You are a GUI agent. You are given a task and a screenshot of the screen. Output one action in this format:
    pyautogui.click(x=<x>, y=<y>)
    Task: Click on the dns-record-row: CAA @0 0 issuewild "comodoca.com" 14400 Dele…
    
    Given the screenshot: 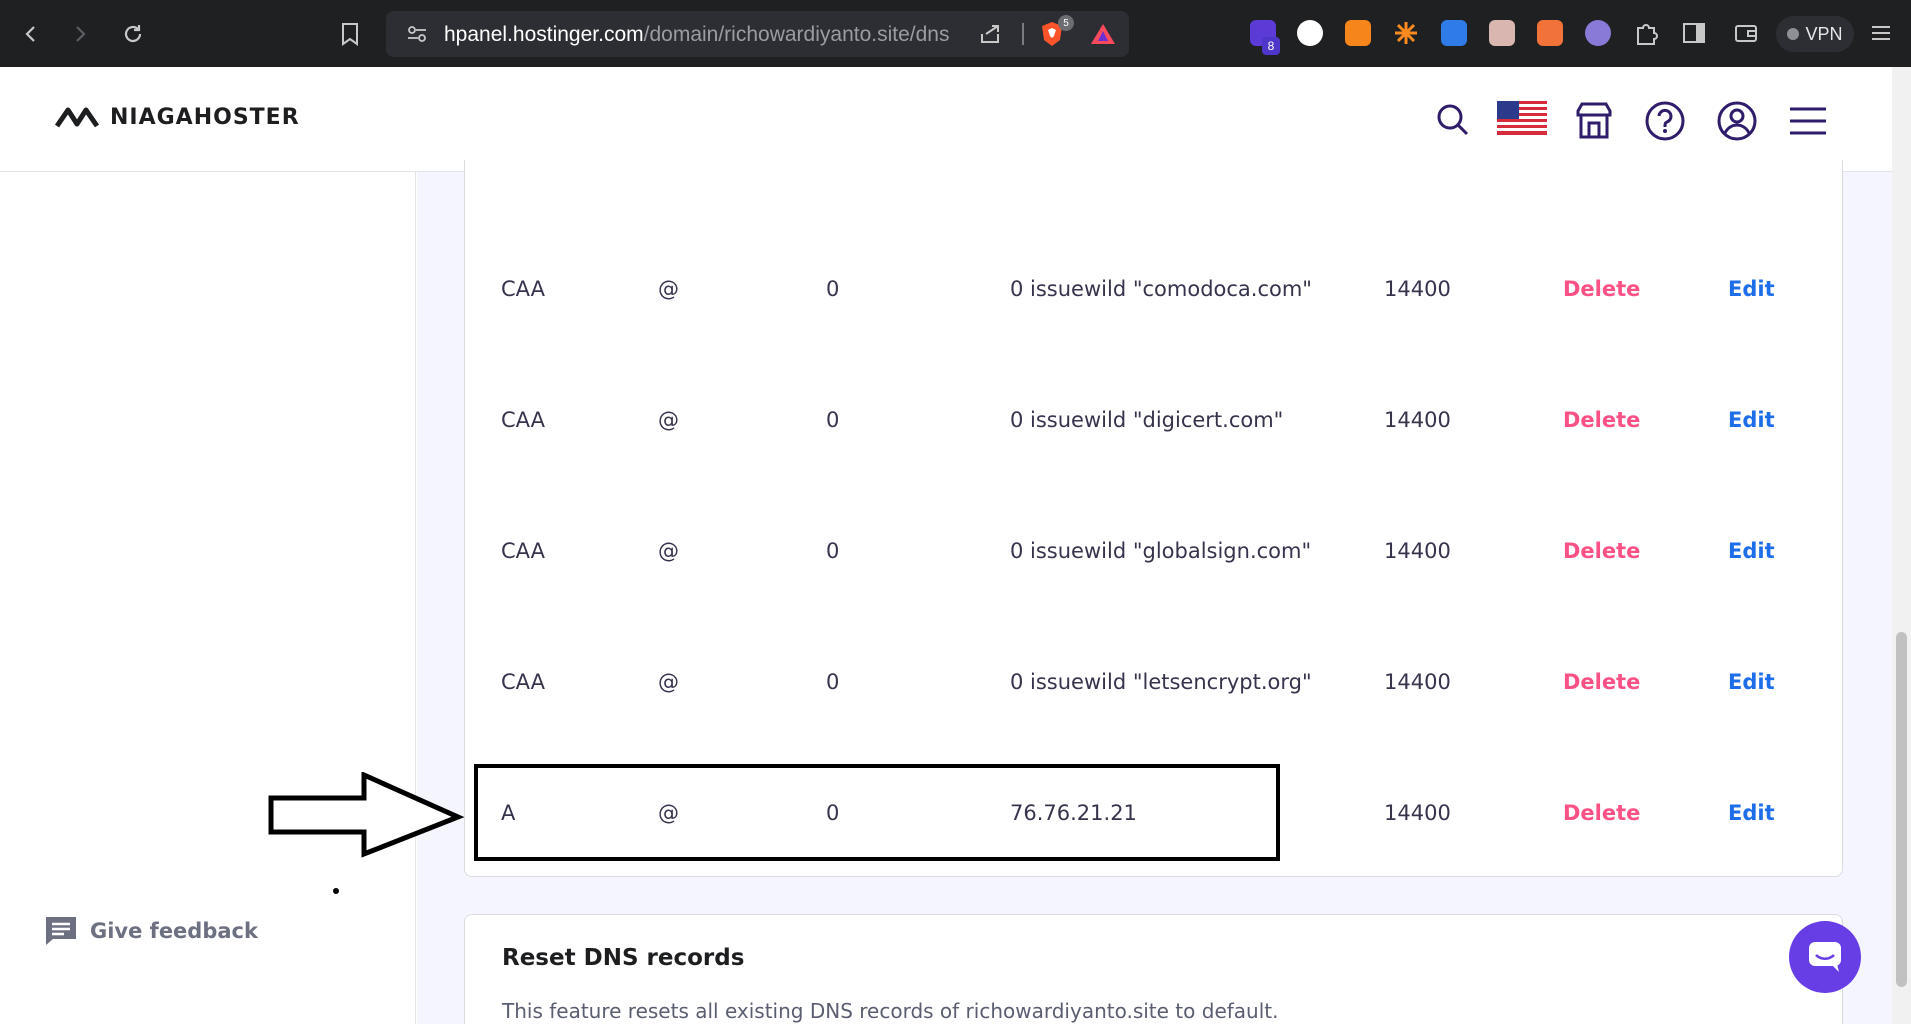 What is the action you would take?
    pyautogui.click(x=1151, y=297)
    